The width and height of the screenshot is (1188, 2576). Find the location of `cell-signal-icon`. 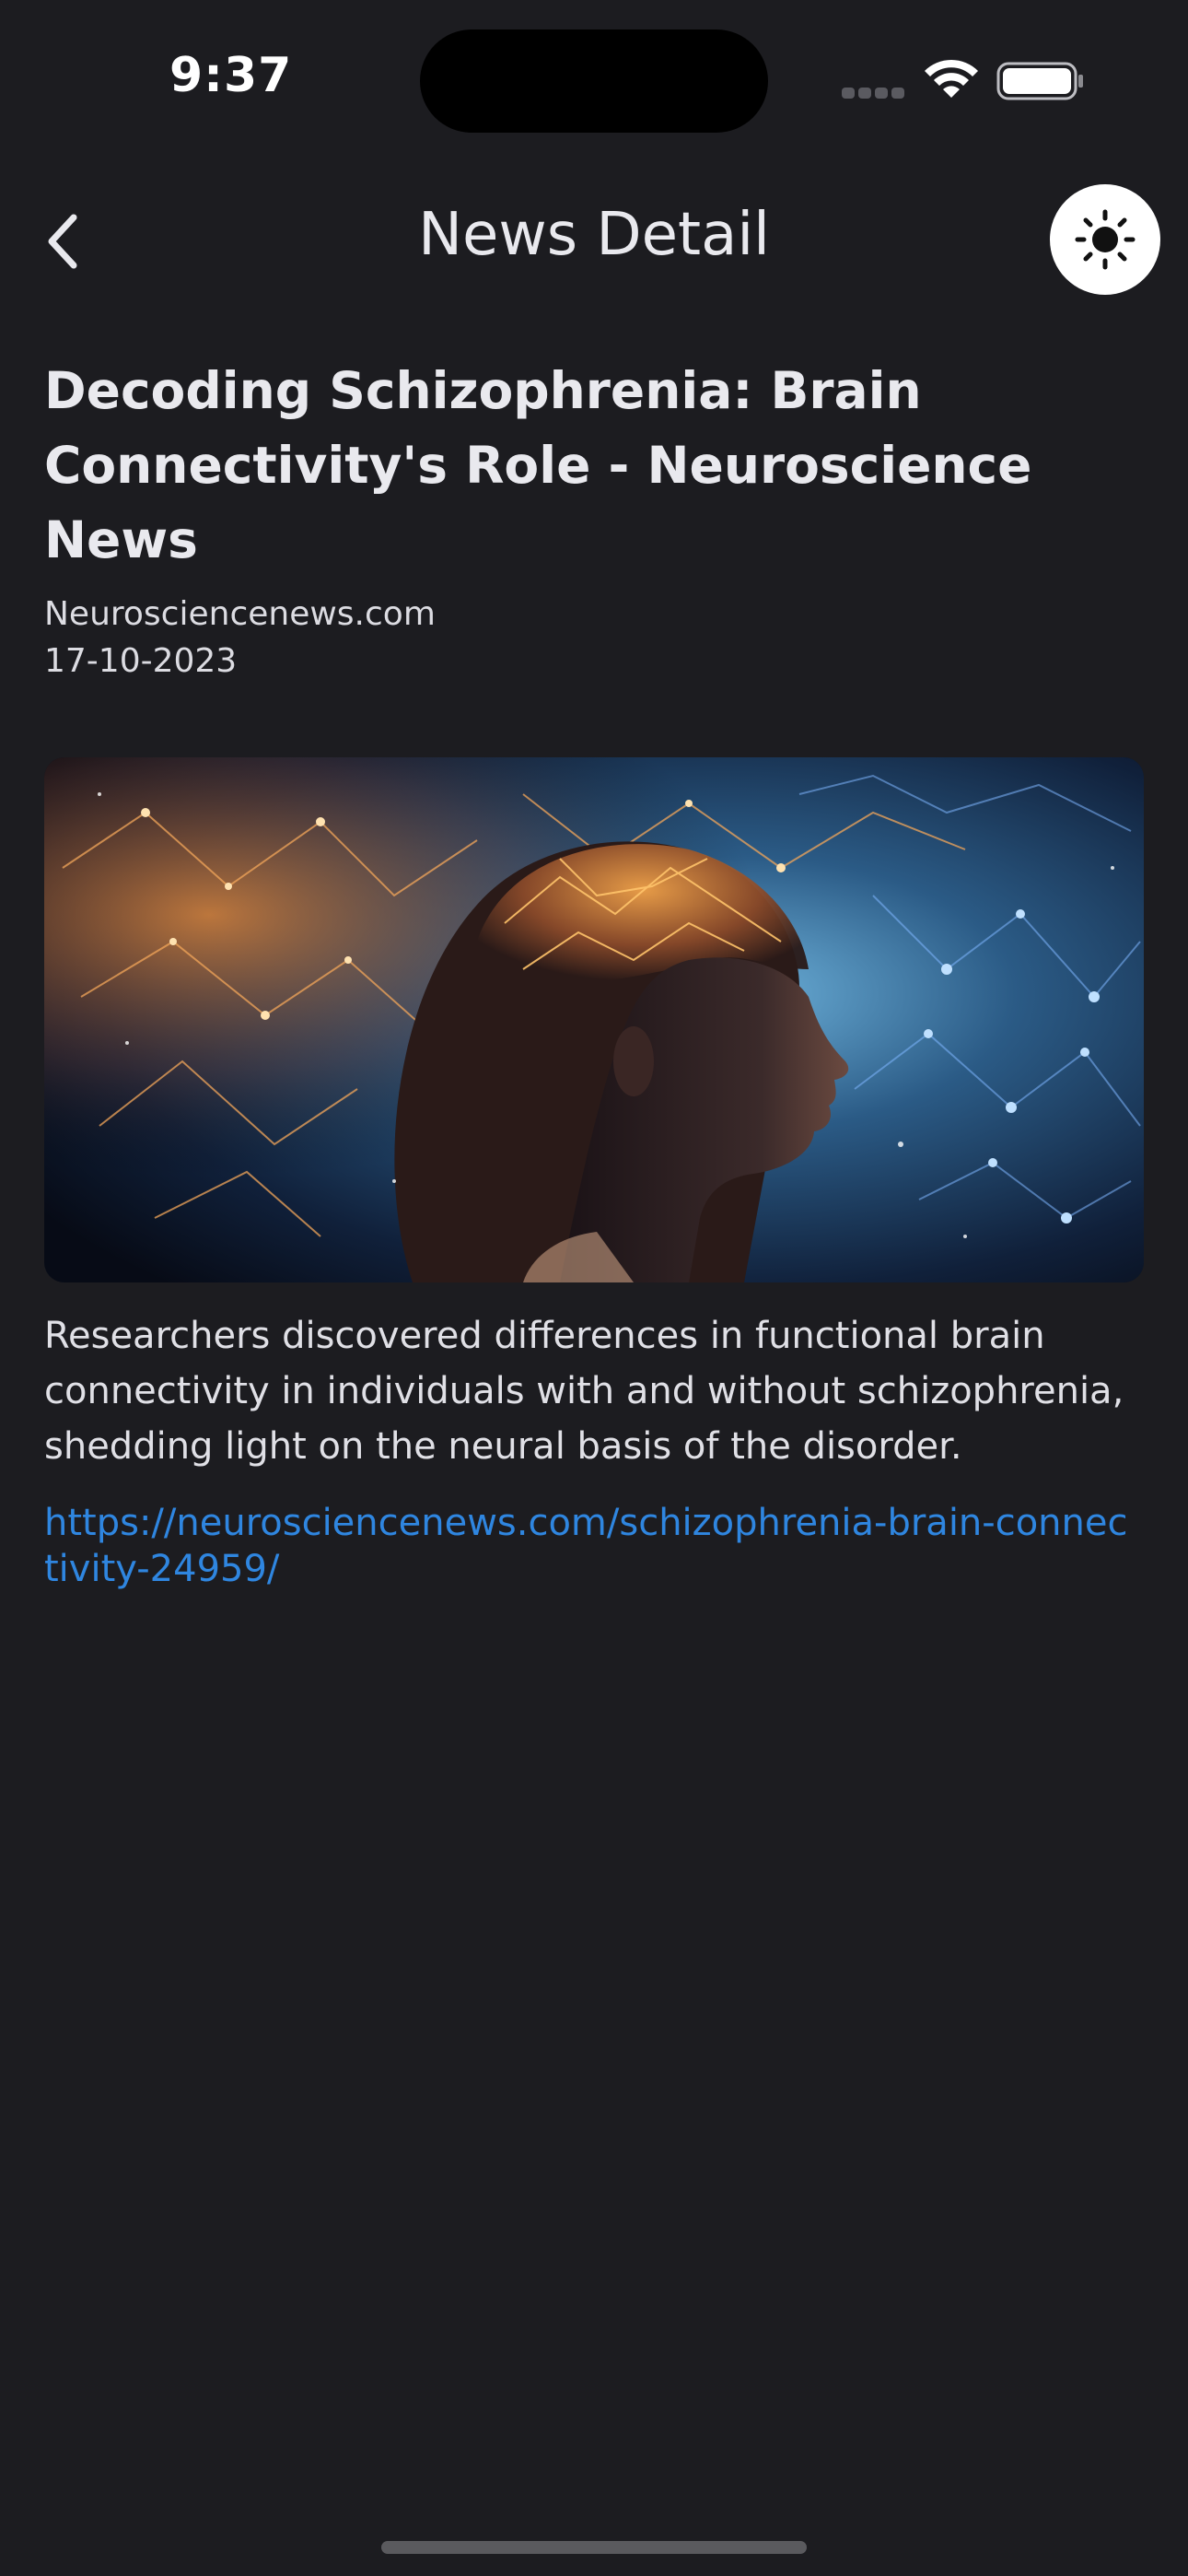

cell-signal-icon is located at coordinates (875, 95).